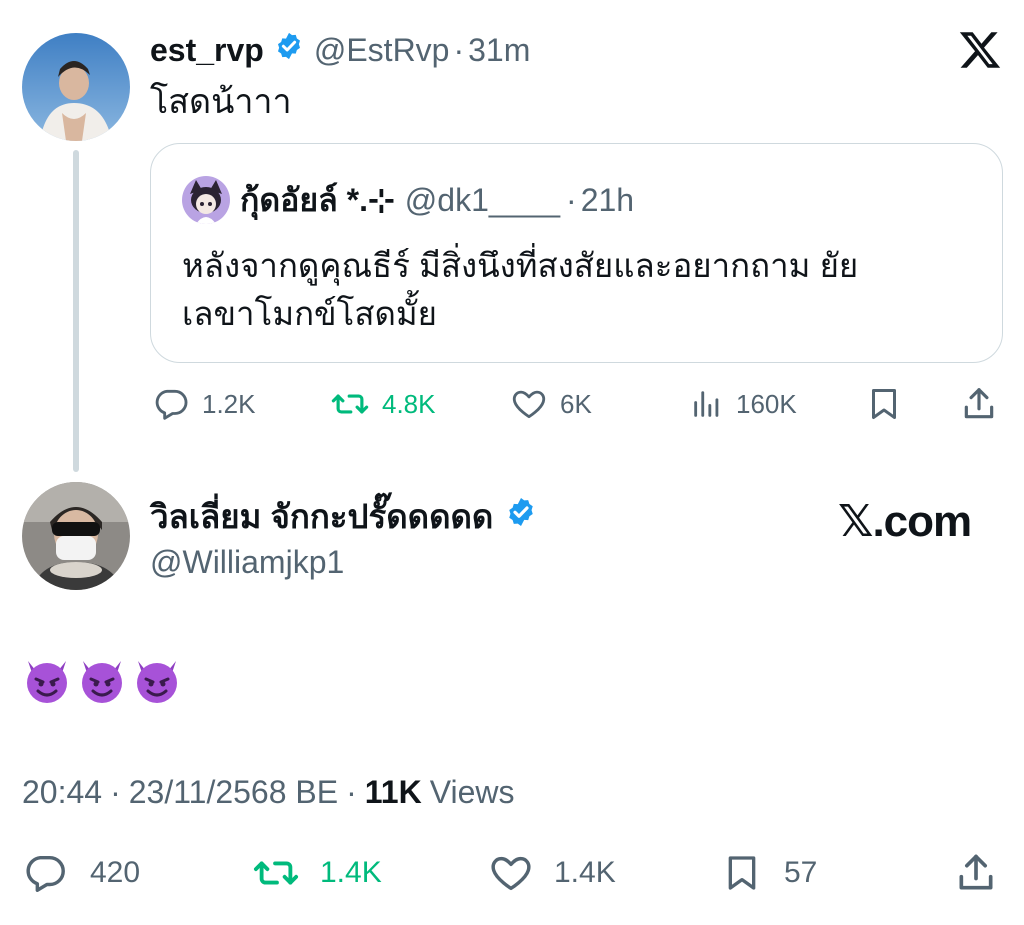  What do you see at coordinates (62, 792) in the screenshot?
I see `tweet2-time: 20:44` at bounding box center [62, 792].